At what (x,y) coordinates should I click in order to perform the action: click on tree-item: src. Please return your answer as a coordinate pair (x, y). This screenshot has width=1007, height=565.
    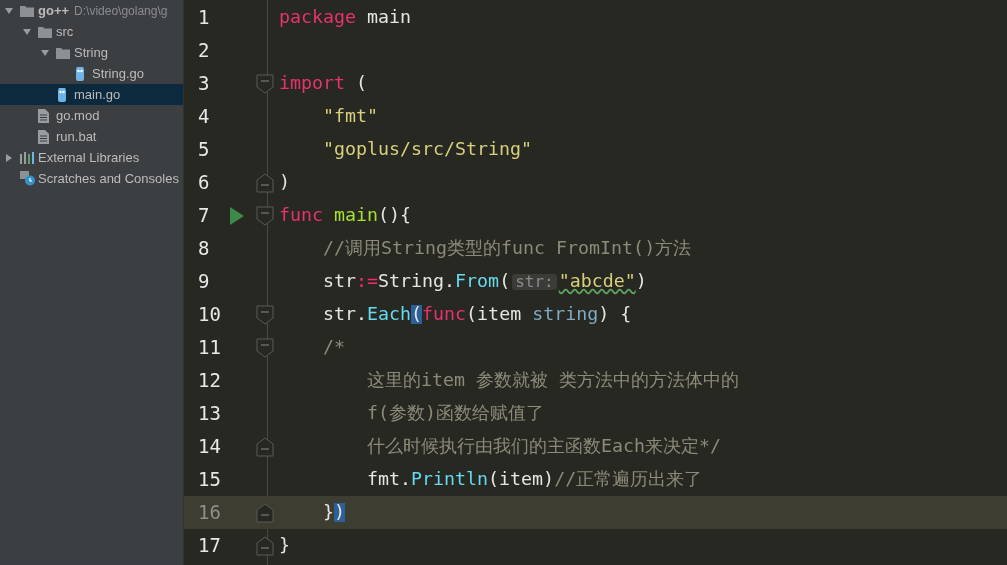
    Looking at the image, I should click on (91, 31).